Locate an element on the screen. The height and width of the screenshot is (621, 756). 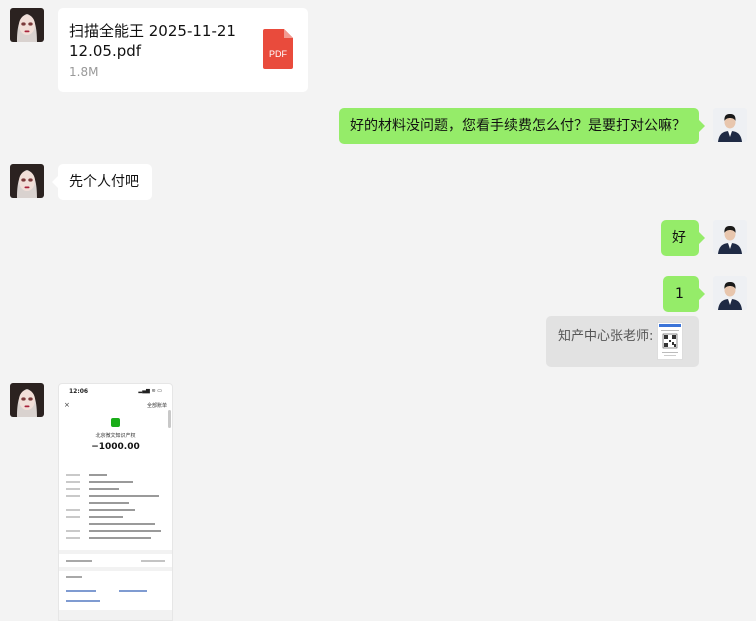
merchant-badge-icon is located at coordinates (115, 422).